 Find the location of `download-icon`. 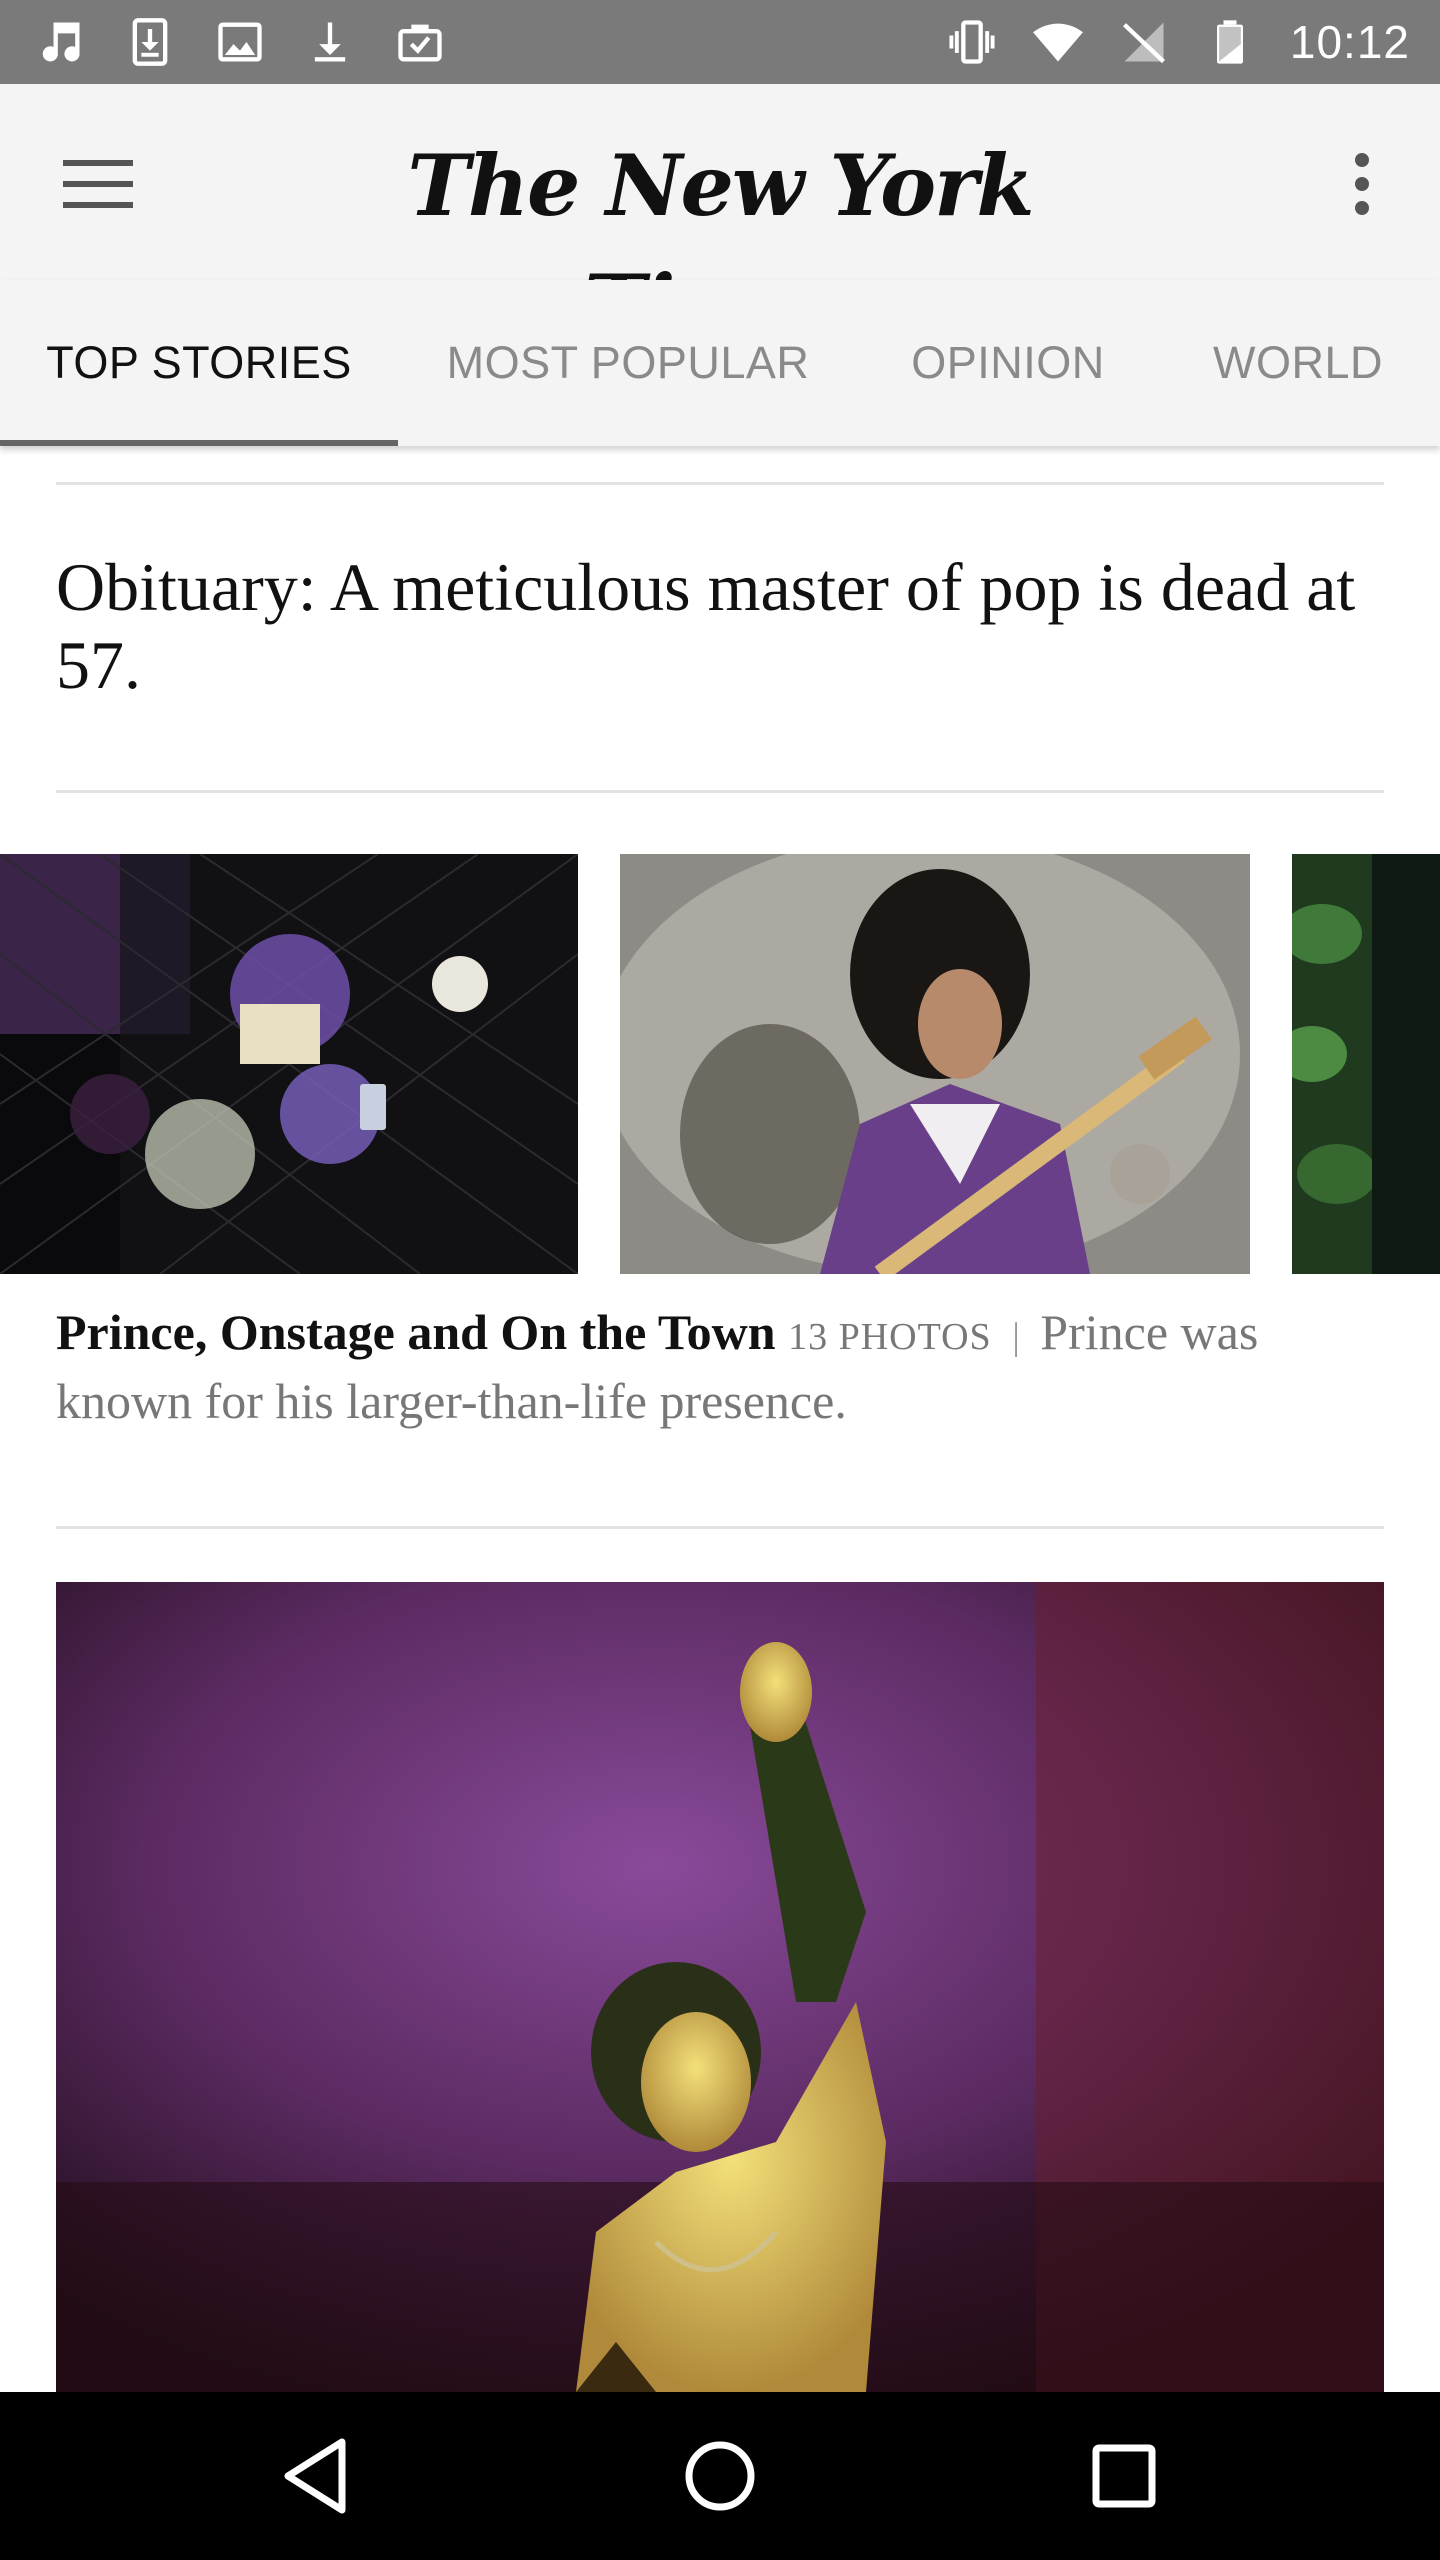

download-icon is located at coordinates (330, 42).